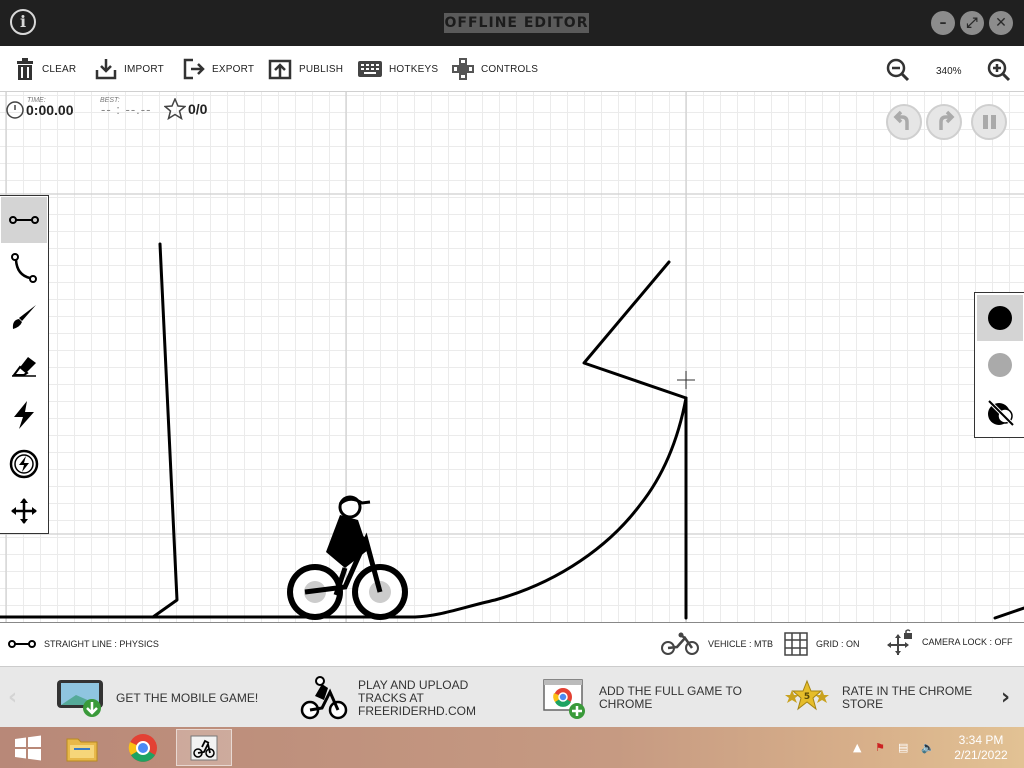 The width and height of the screenshot is (1024, 768). What do you see at coordinates (510, 69) in the screenshot?
I see `controls-label: CONTROLS` at bounding box center [510, 69].